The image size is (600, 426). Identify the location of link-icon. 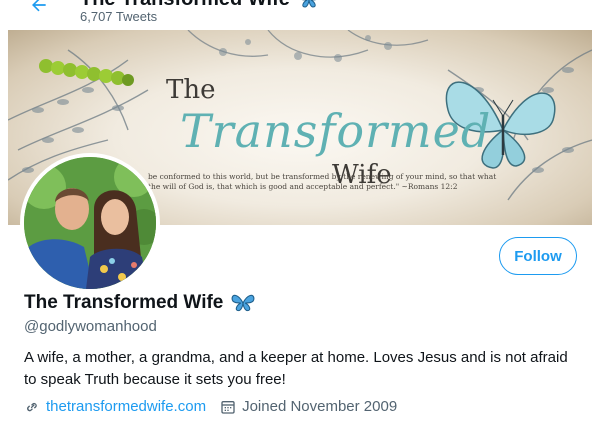
(32, 406).